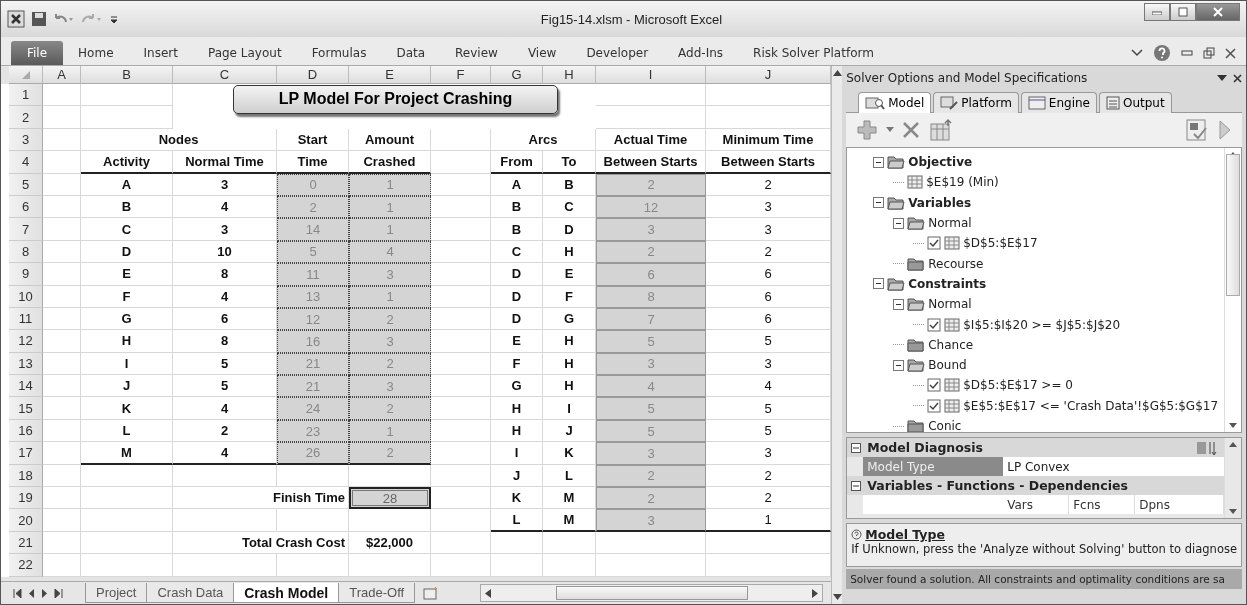 This screenshot has height=605, width=1247. I want to click on pane-tab: Platform, so click(976, 102).